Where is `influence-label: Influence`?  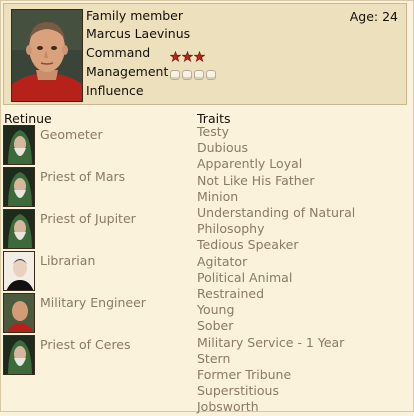
influence-label: Influence is located at coordinates (115, 90).